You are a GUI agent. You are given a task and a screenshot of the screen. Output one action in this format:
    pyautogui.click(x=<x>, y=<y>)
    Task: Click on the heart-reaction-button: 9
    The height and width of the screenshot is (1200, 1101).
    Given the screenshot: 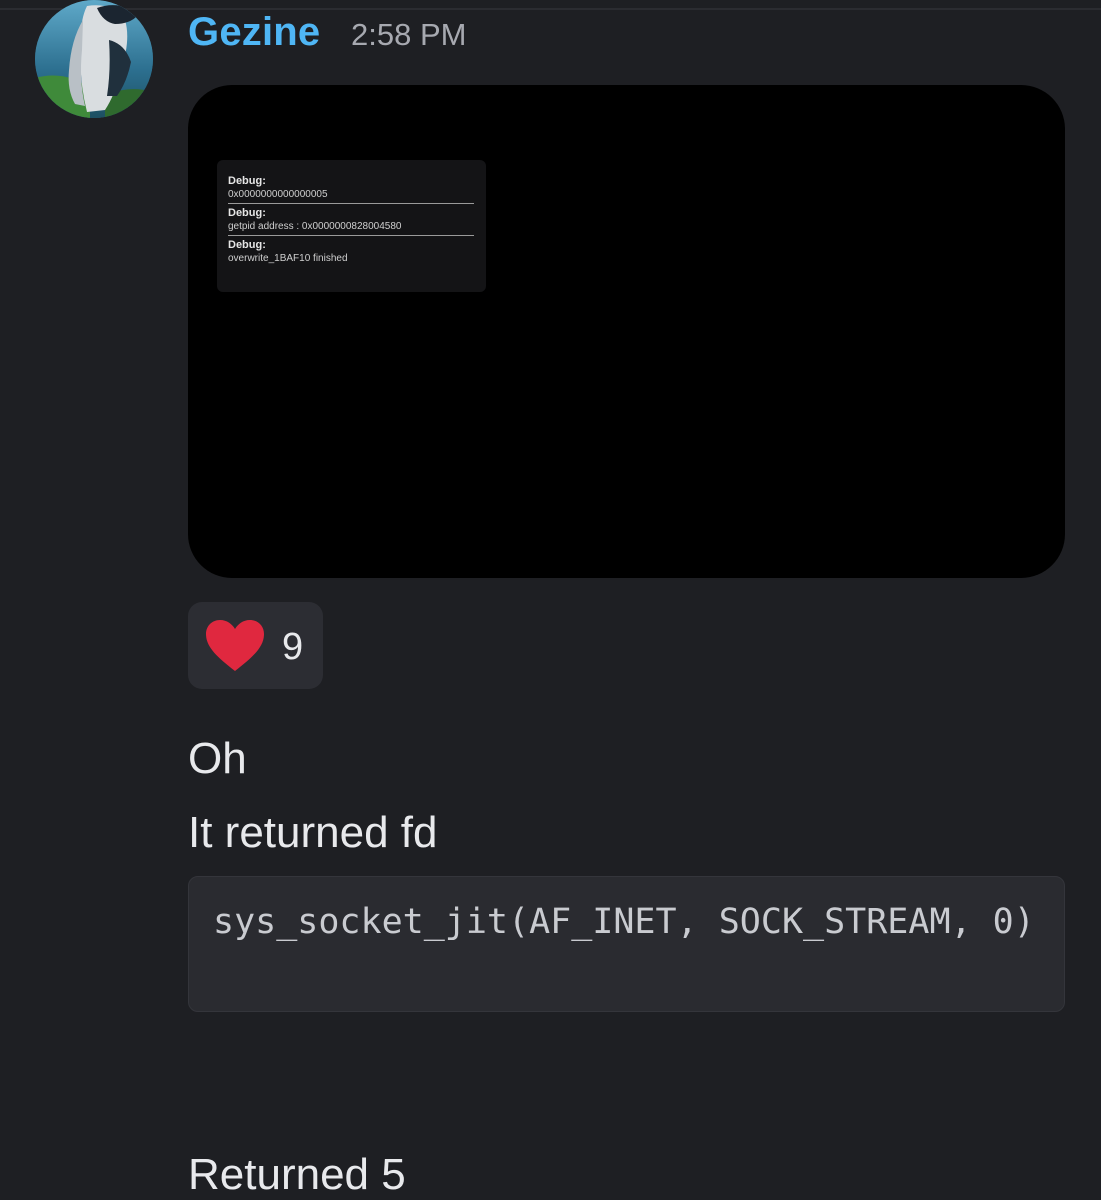 What is the action you would take?
    pyautogui.click(x=255, y=645)
    